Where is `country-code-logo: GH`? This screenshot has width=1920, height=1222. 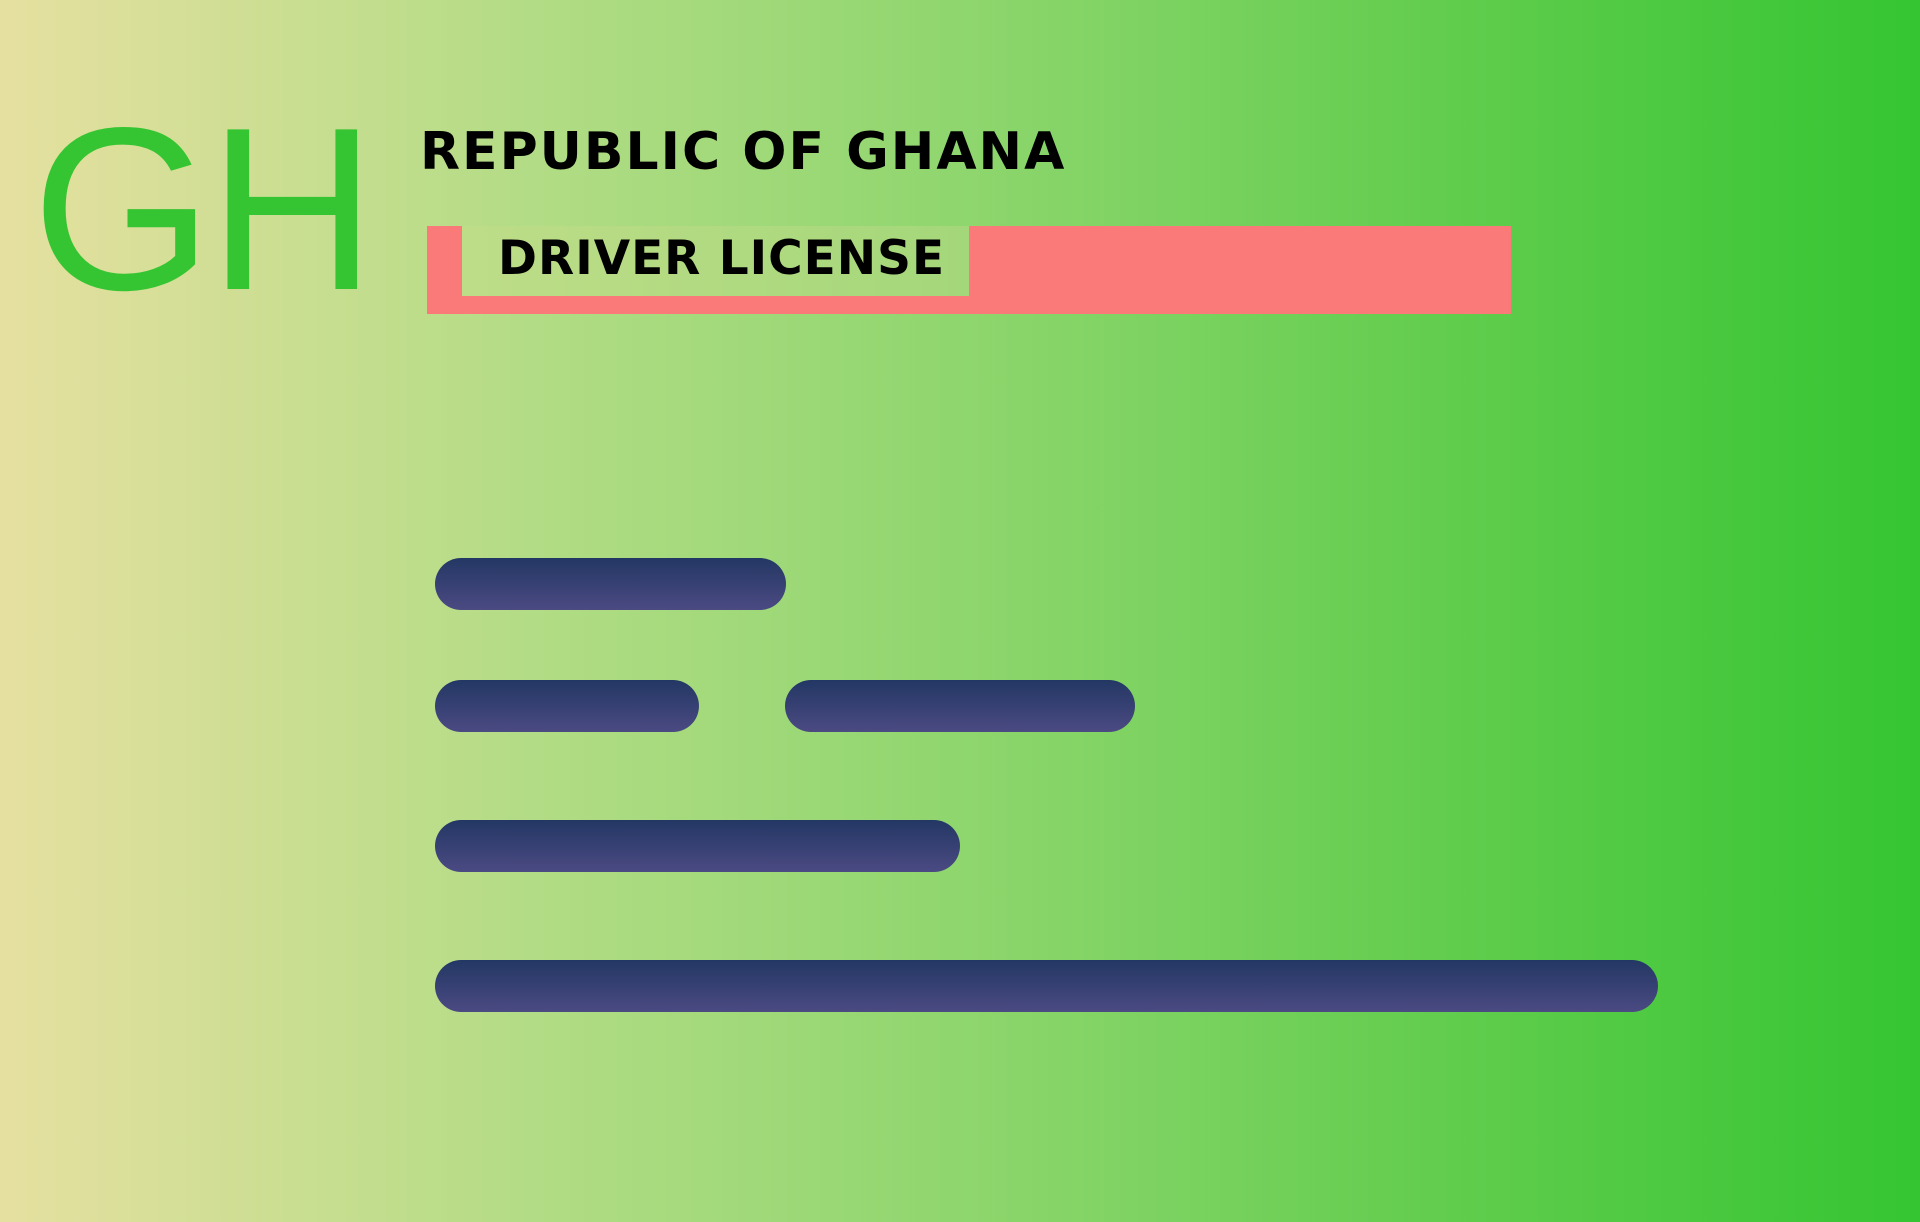 country-code-logo: GH is located at coordinates (204, 209).